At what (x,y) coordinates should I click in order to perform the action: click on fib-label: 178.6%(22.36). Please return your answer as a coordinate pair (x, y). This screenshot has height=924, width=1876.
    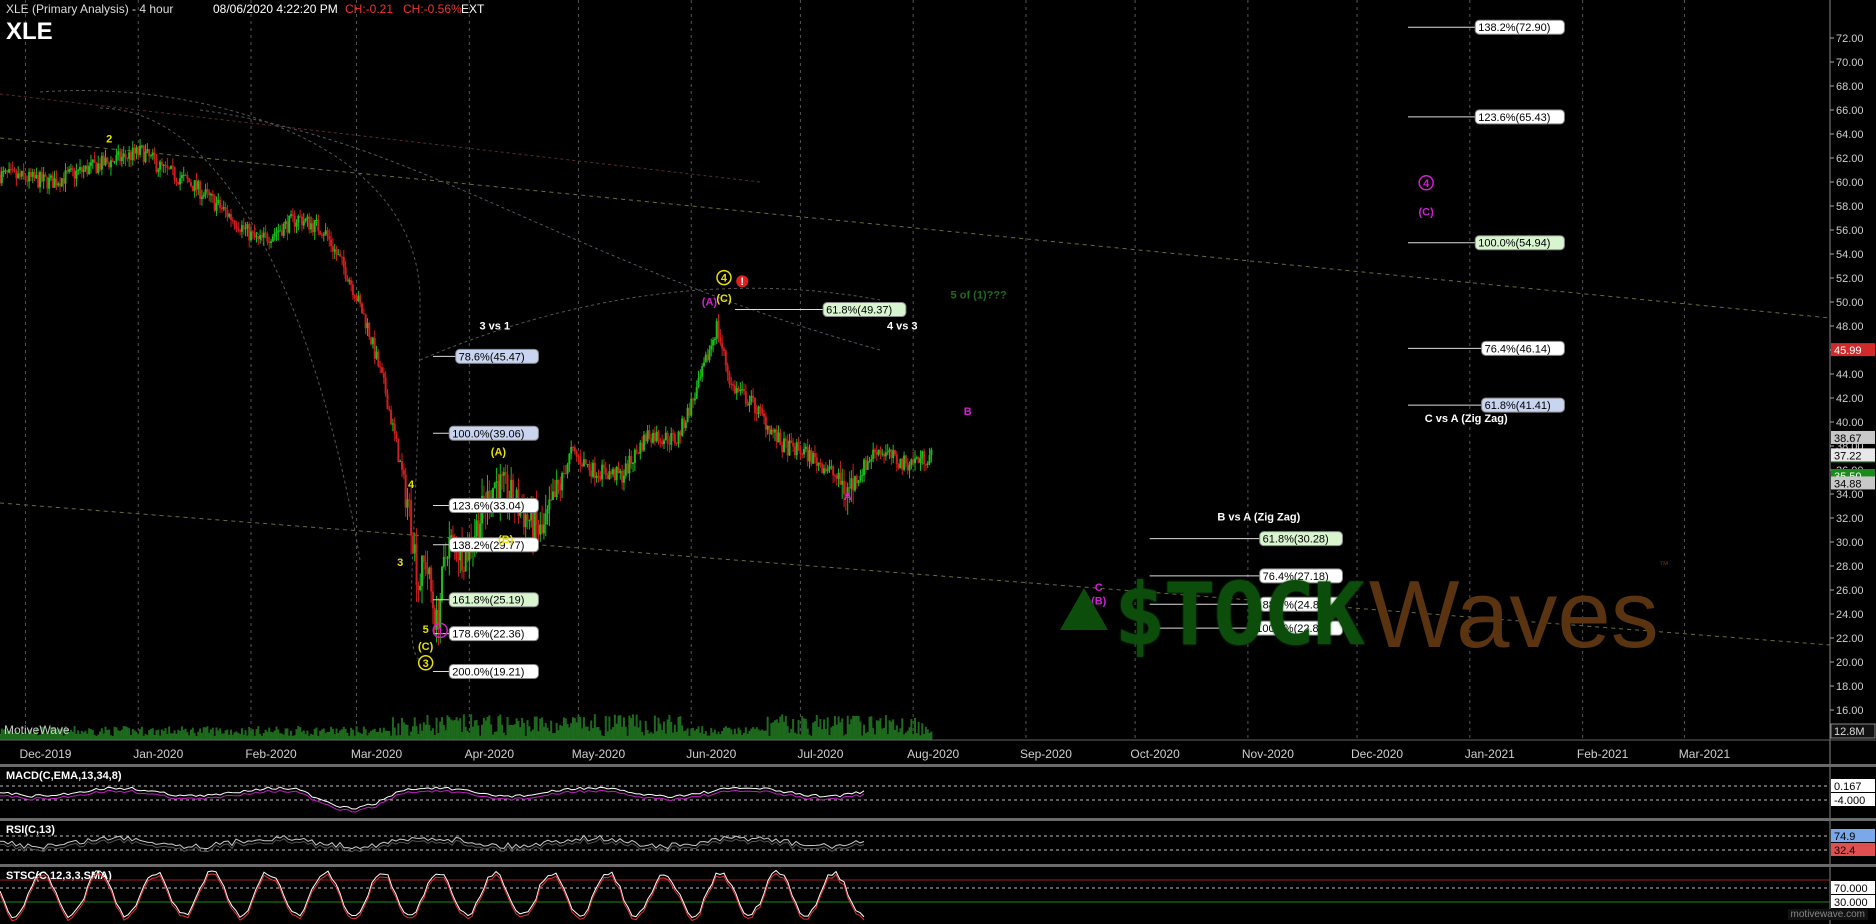
    Looking at the image, I should click on (488, 635).